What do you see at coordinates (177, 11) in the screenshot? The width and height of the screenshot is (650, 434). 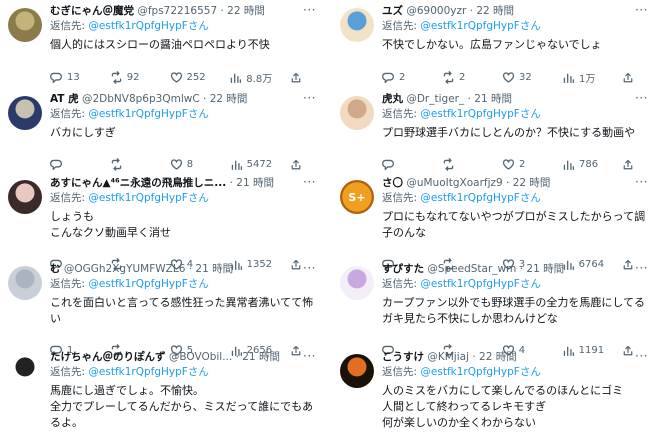 I see `user-handle: @fps72216557` at bounding box center [177, 11].